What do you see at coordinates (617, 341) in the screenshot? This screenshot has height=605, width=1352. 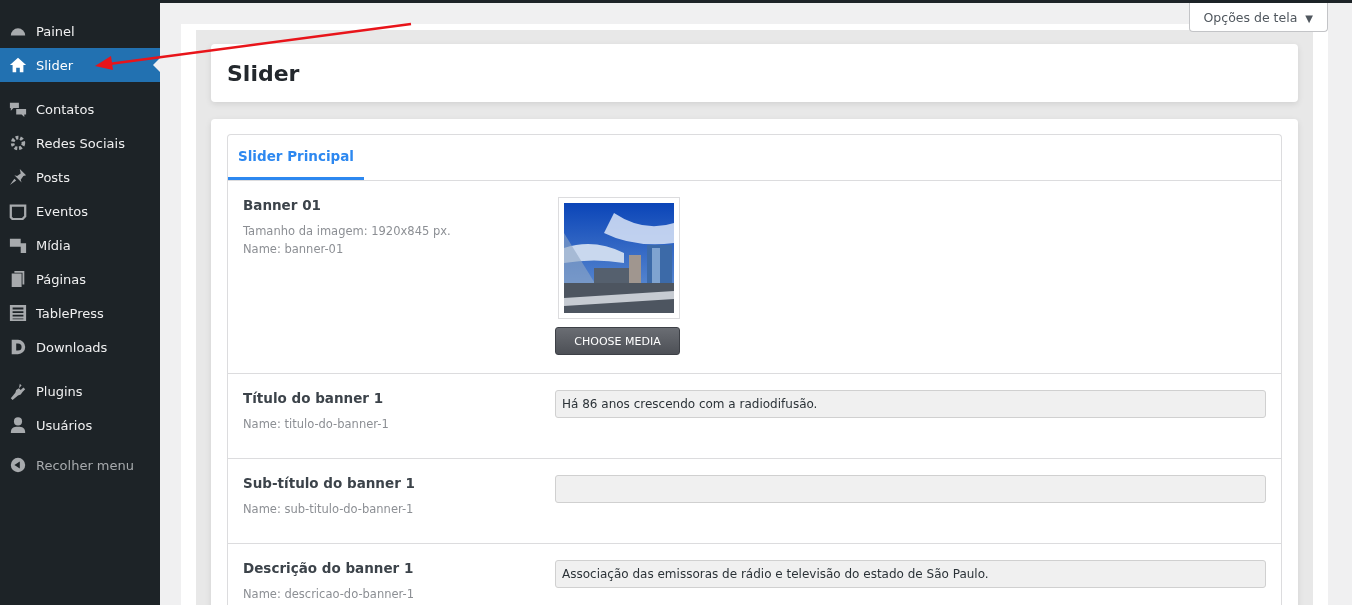 I see `choose-media-button: CHOOSE MEDIA` at bounding box center [617, 341].